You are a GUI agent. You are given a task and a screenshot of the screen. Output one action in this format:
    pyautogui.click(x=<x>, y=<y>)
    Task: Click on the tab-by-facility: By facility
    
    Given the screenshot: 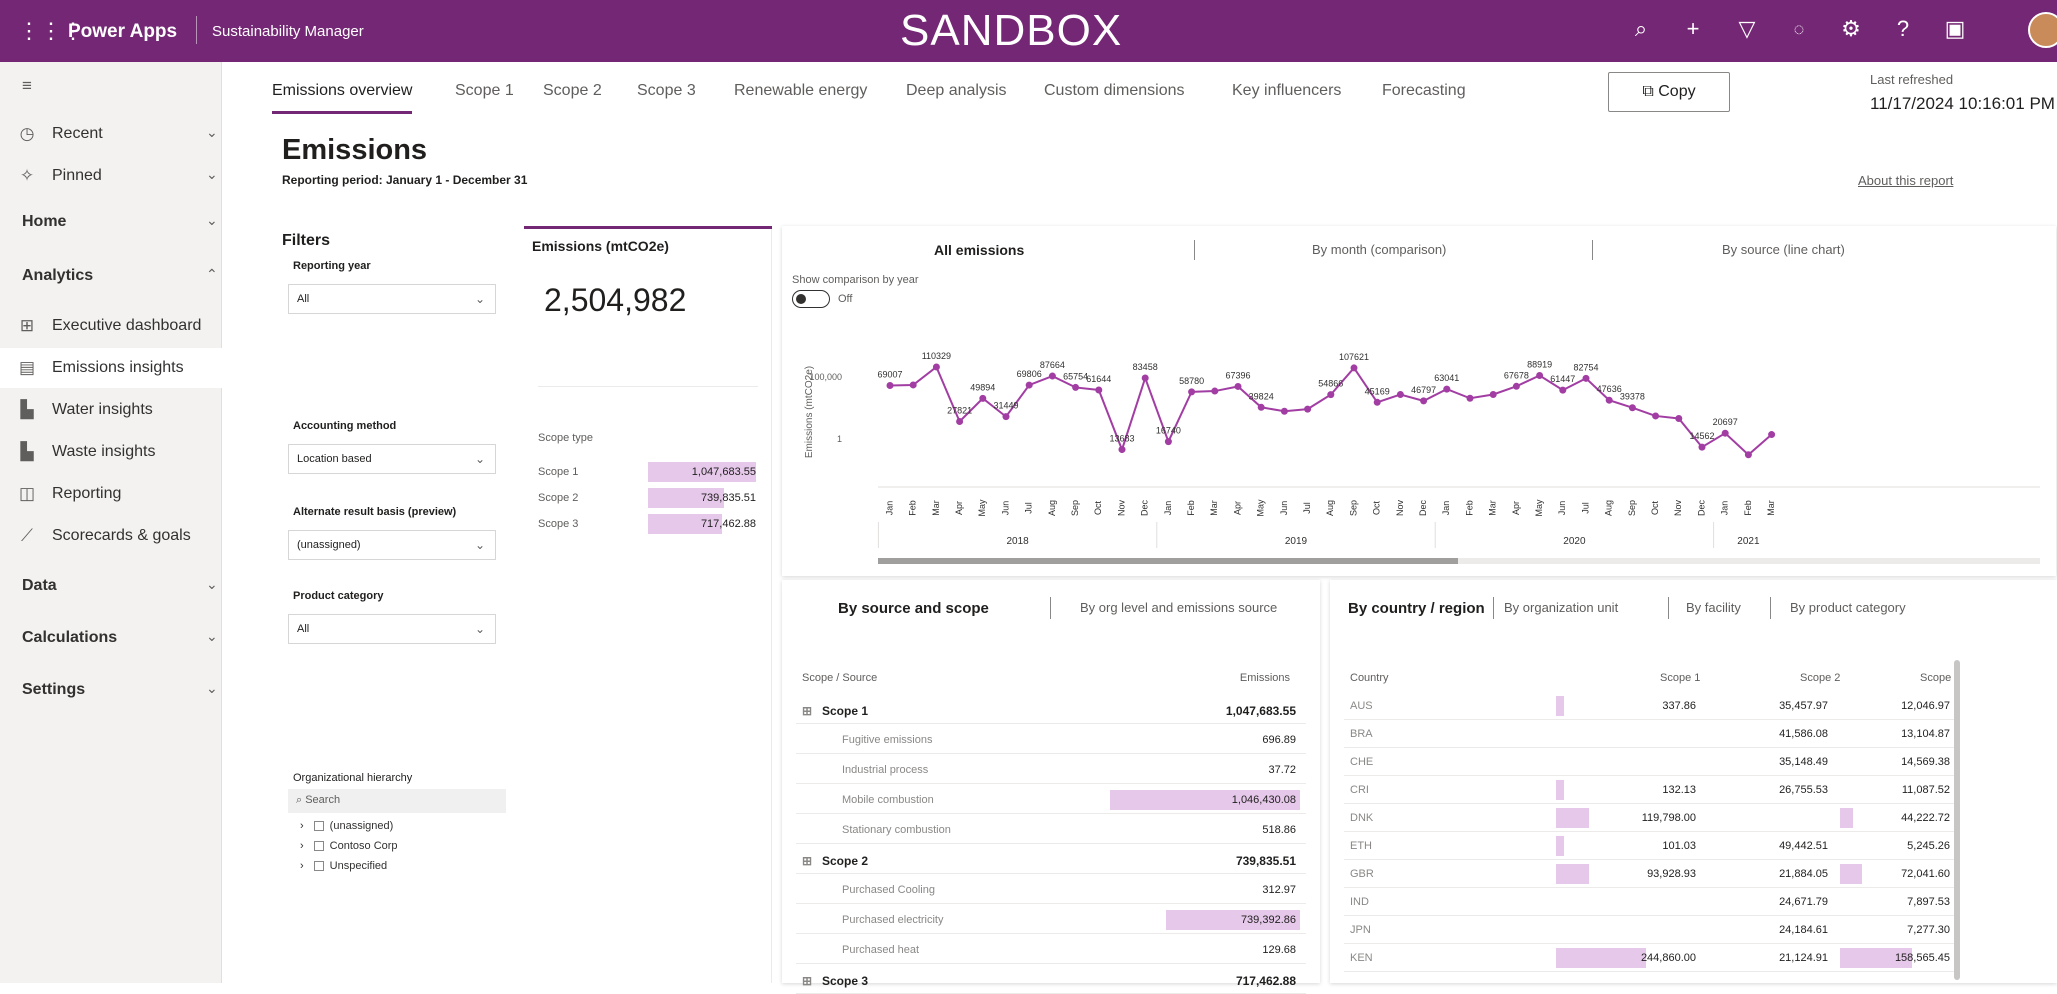 What is the action you would take?
    pyautogui.click(x=1713, y=607)
    